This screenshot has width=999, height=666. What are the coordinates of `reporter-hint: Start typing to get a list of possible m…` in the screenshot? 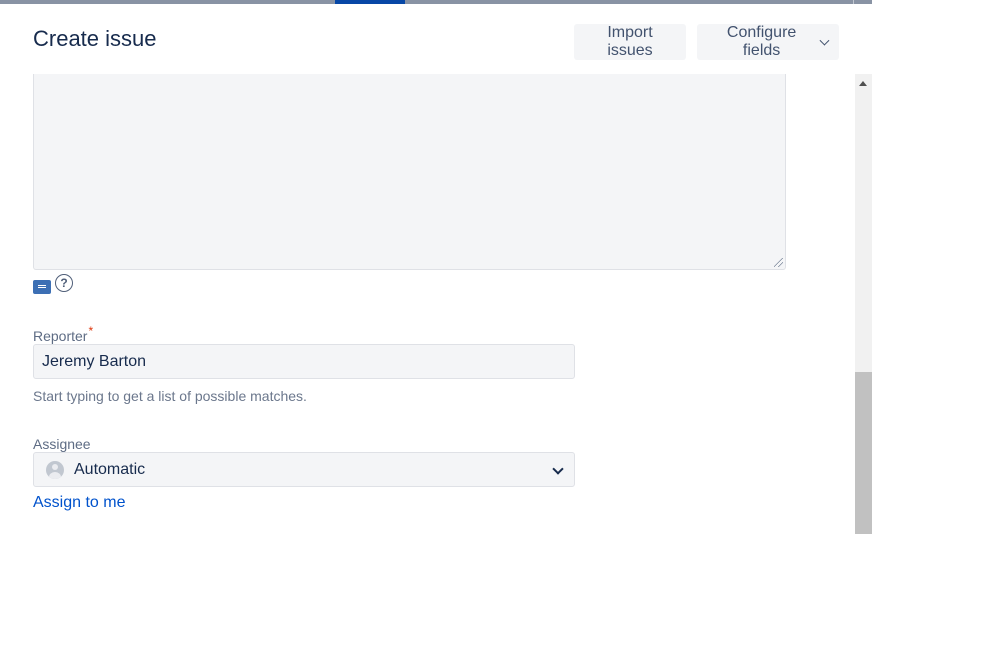 It's located at (170, 396).